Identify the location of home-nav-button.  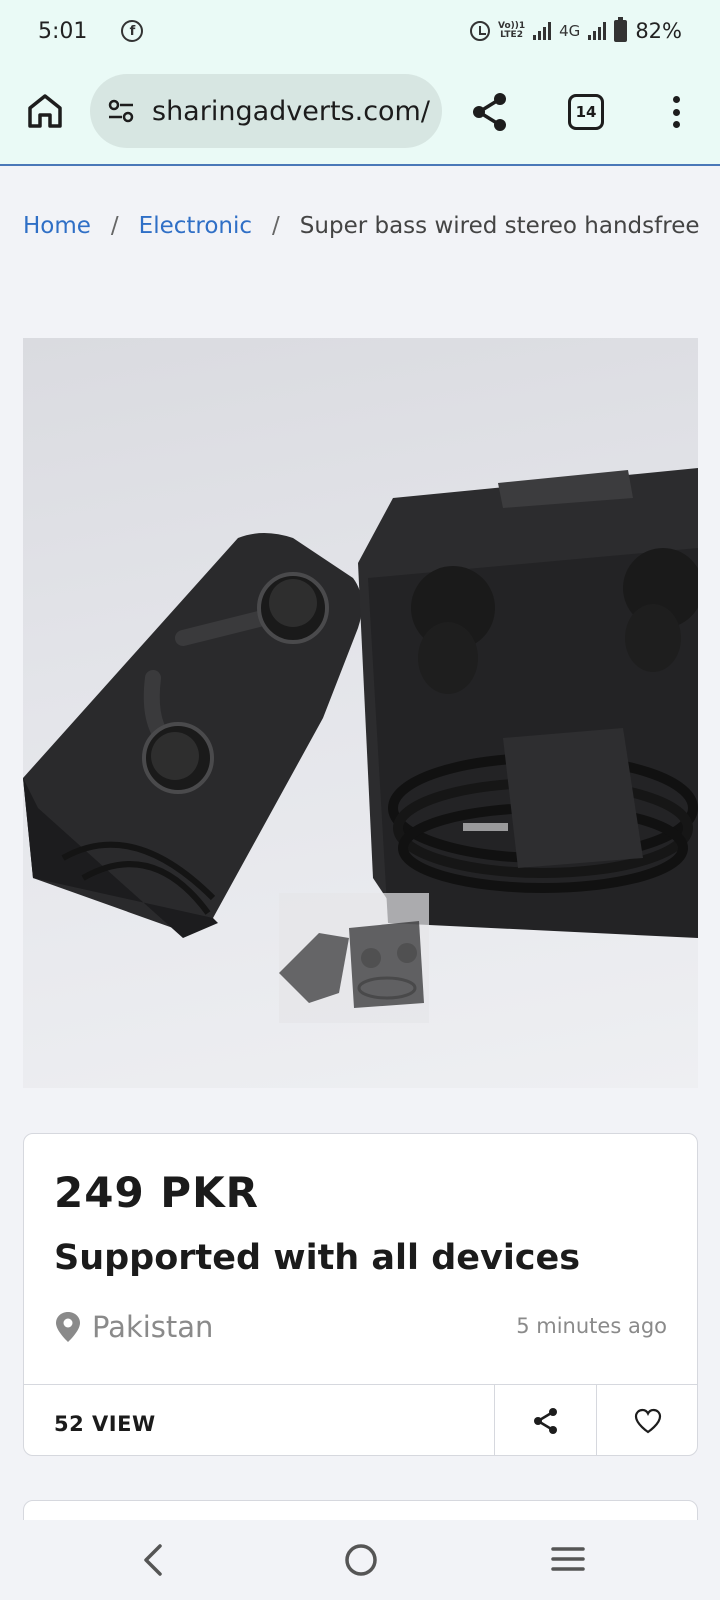
(361, 1560).